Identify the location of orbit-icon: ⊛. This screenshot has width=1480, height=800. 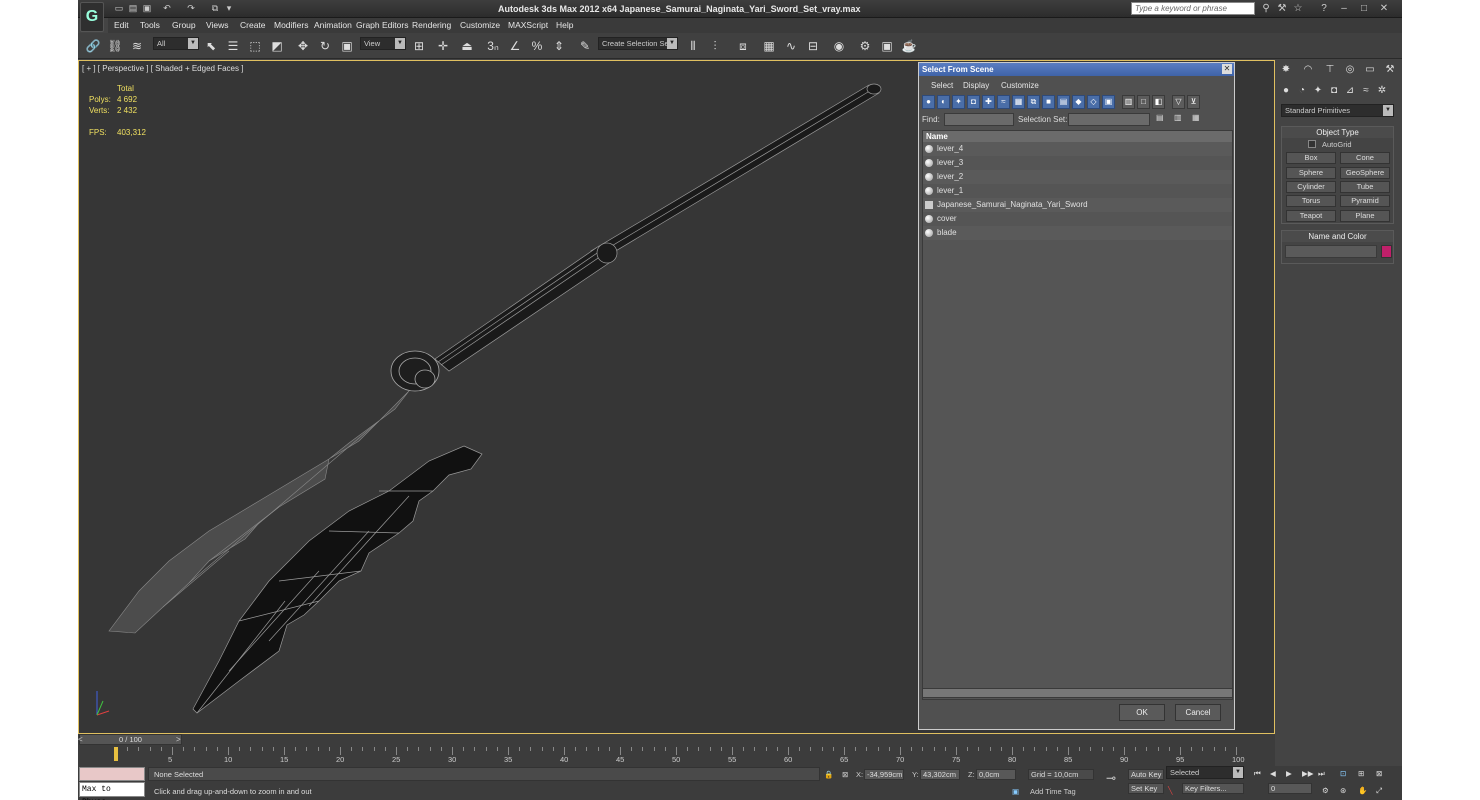
(1343, 790).